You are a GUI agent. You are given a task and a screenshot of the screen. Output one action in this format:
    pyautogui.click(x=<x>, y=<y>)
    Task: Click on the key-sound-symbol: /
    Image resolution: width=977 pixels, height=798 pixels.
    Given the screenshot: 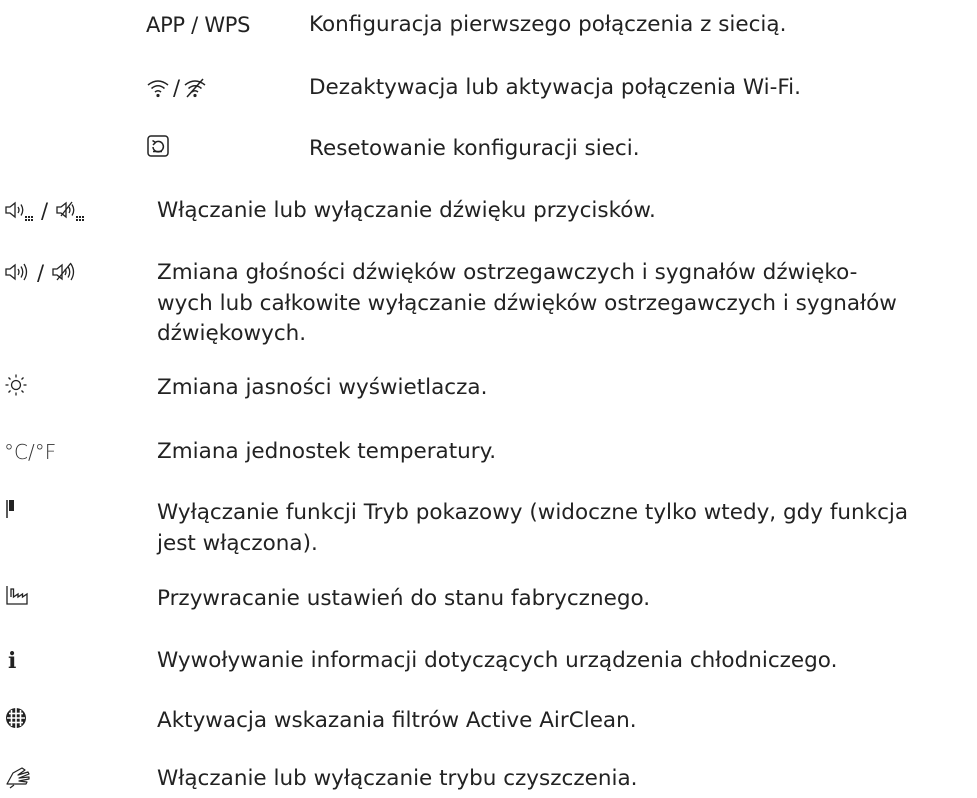 What is the action you would take?
    pyautogui.click(x=44, y=211)
    